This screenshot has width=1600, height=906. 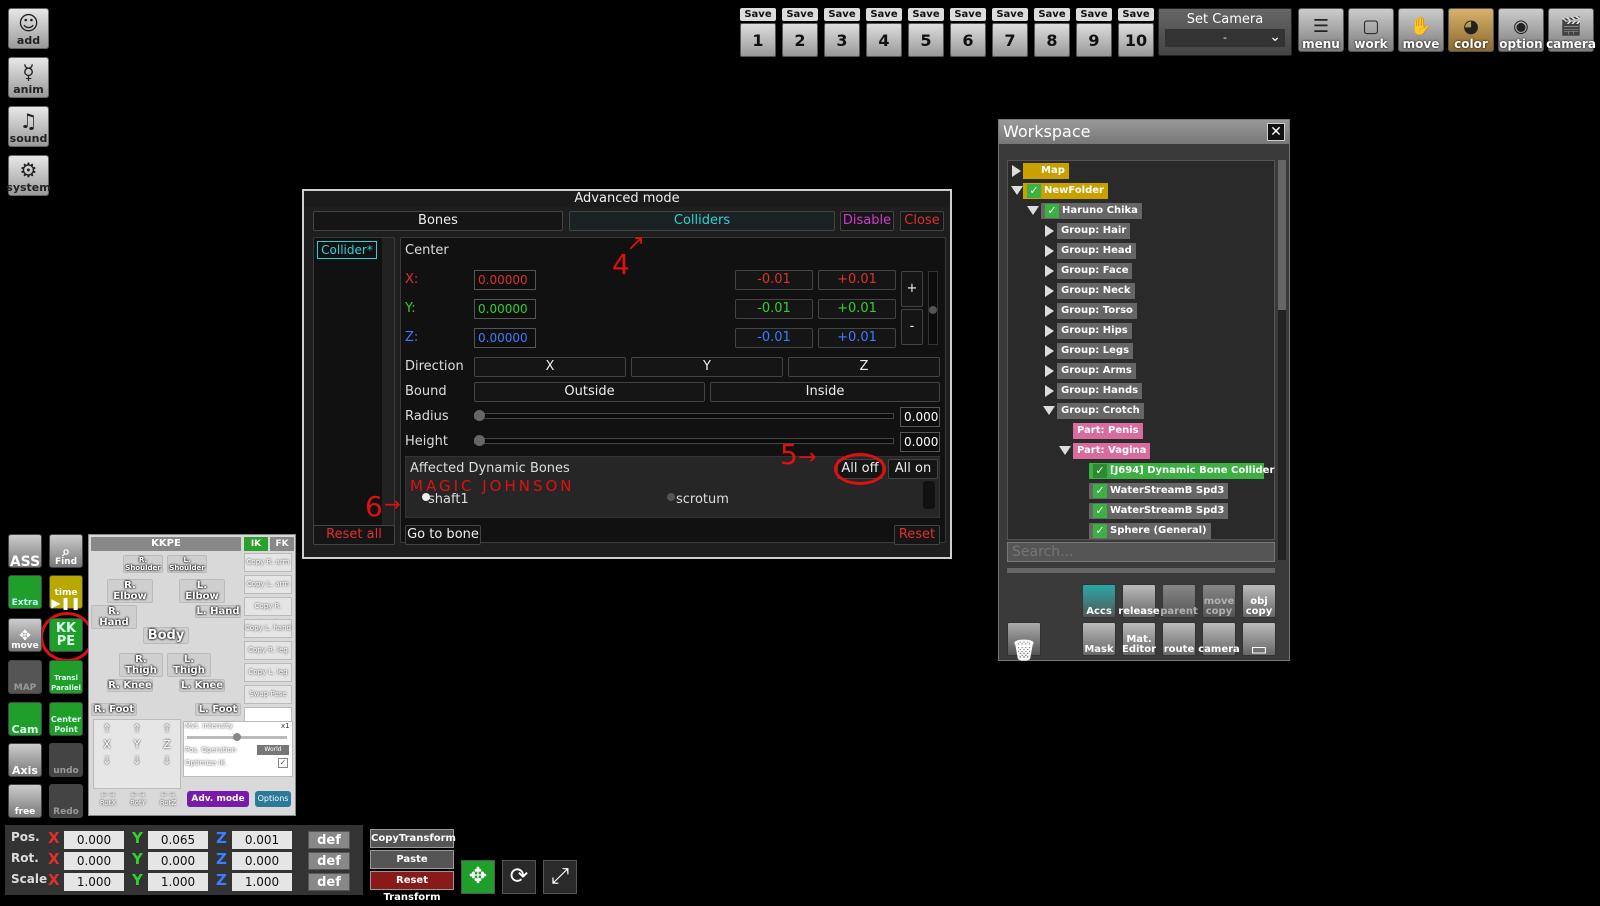 I want to click on scale-z-input: 1.000, so click(x=262, y=882).